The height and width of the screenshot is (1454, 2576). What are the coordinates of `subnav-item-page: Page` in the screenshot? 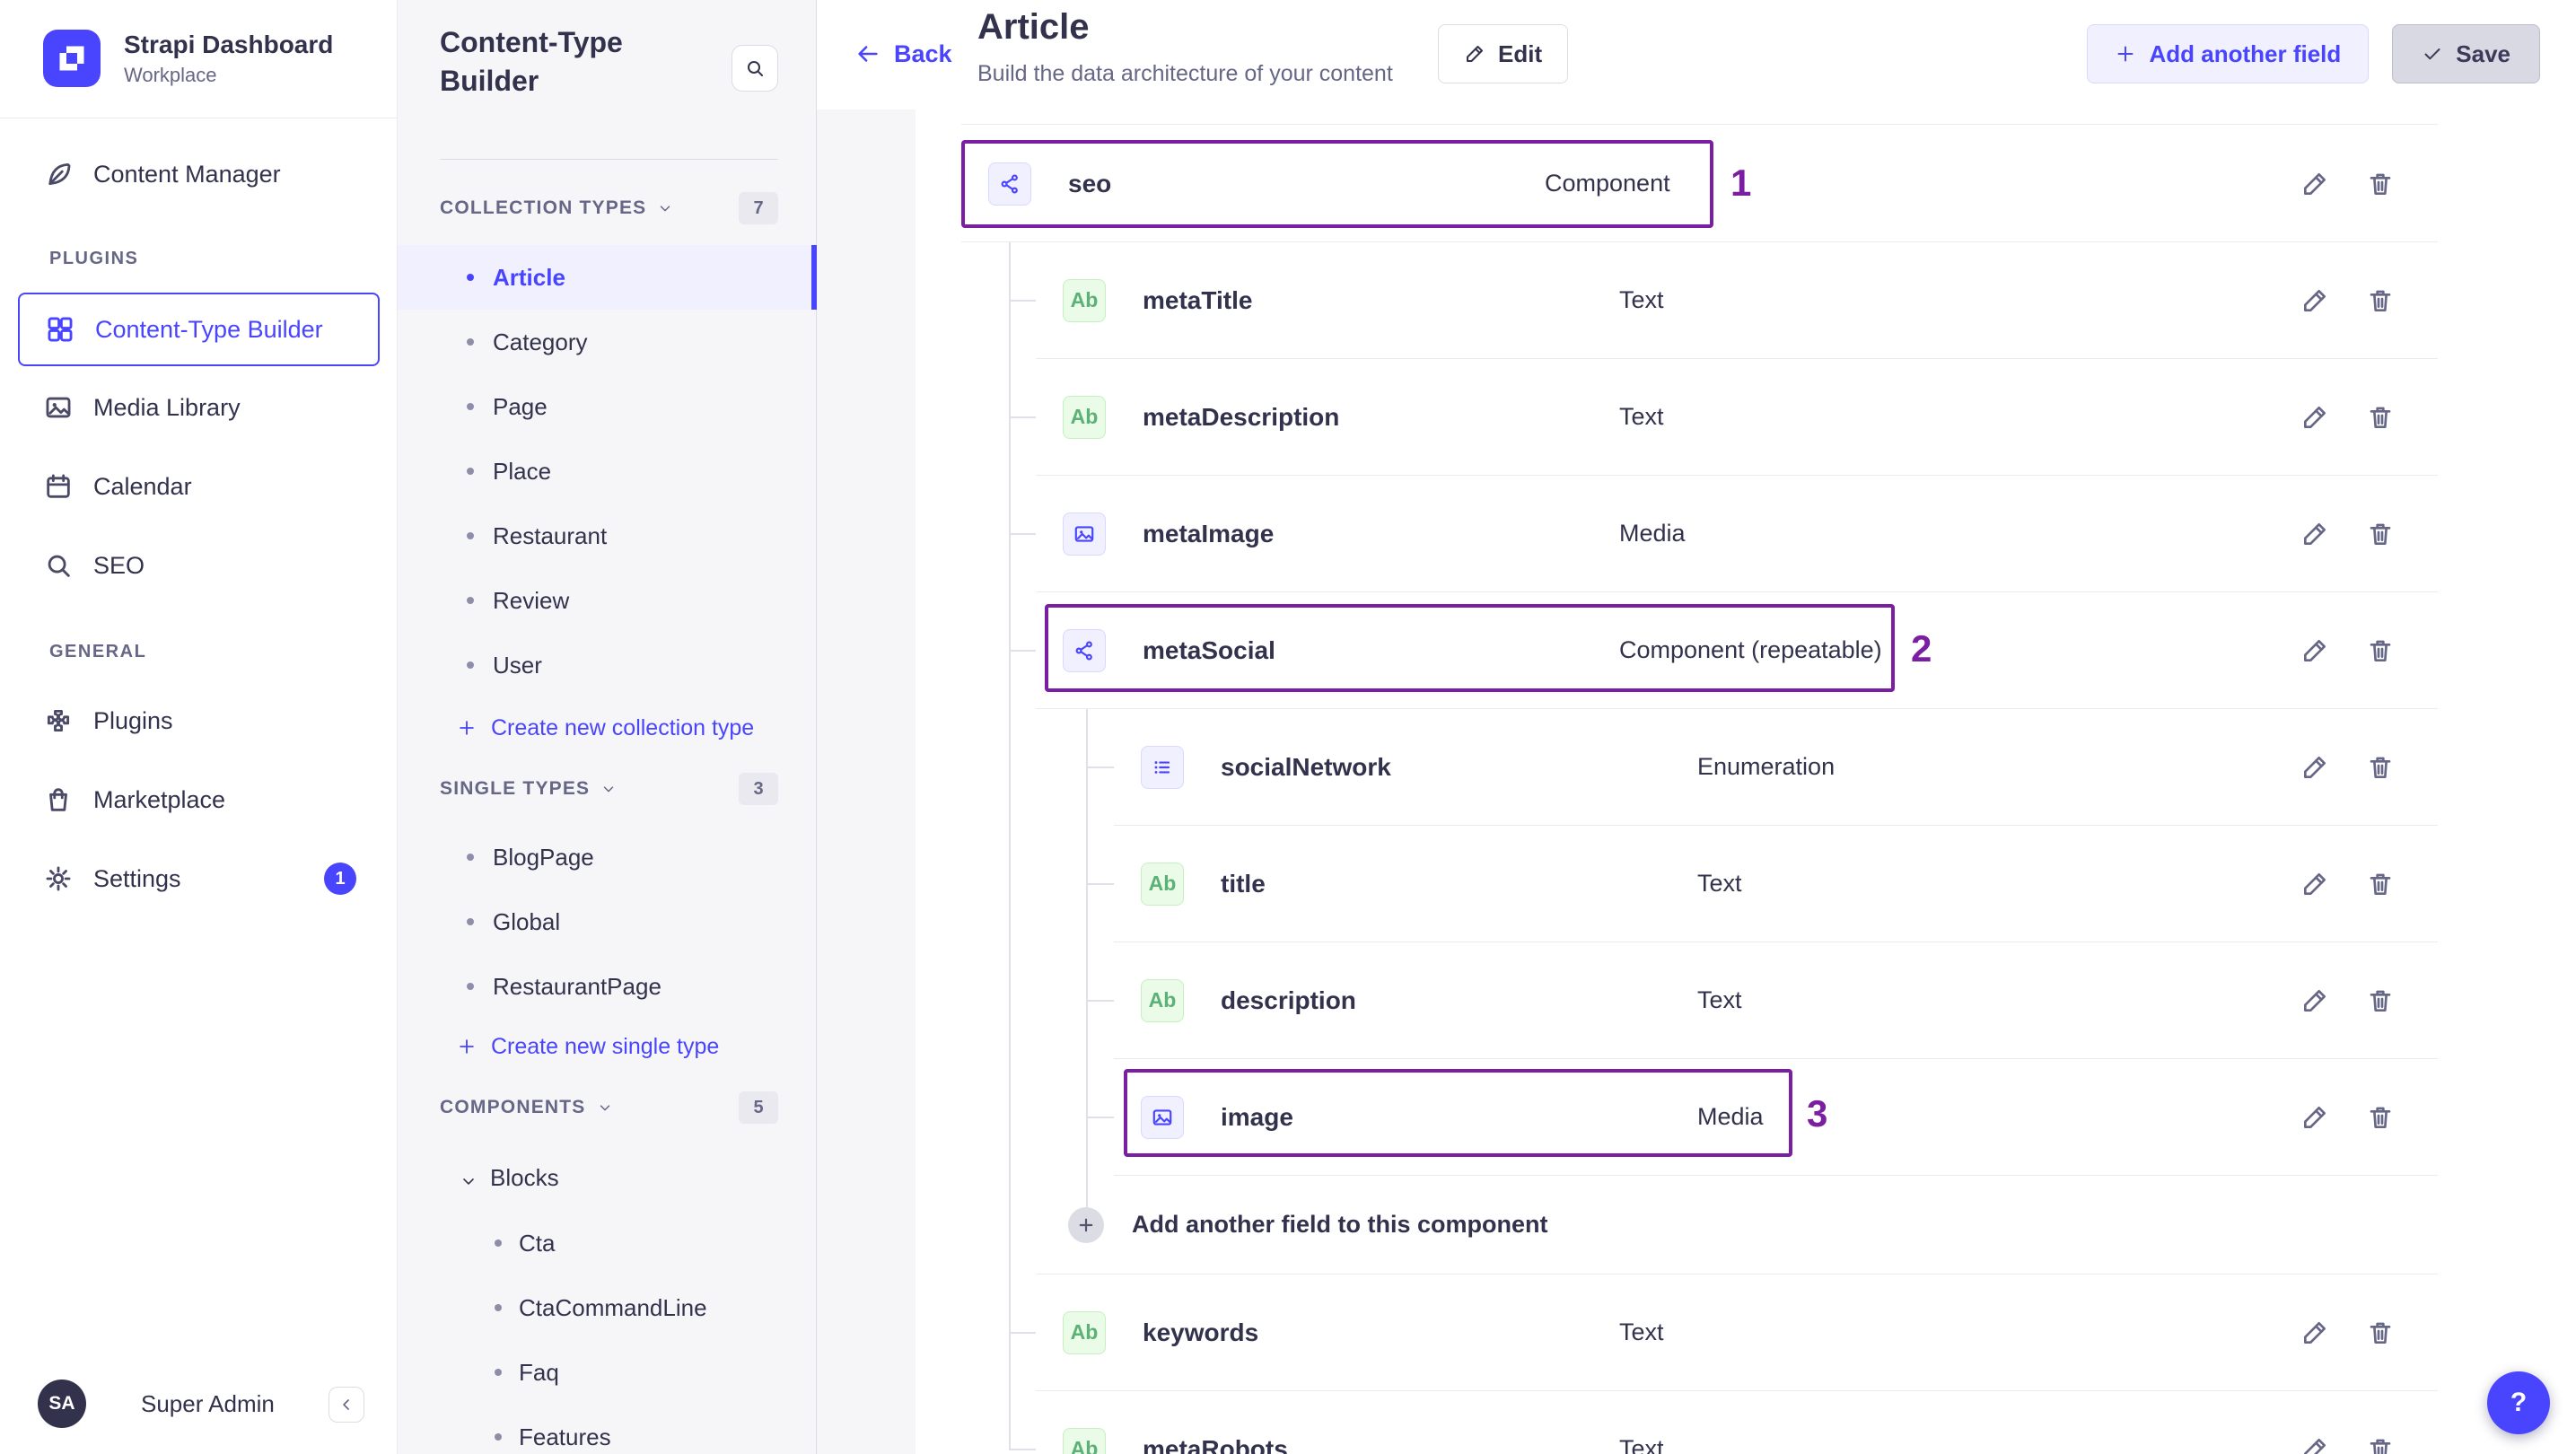 It's located at (607, 406).